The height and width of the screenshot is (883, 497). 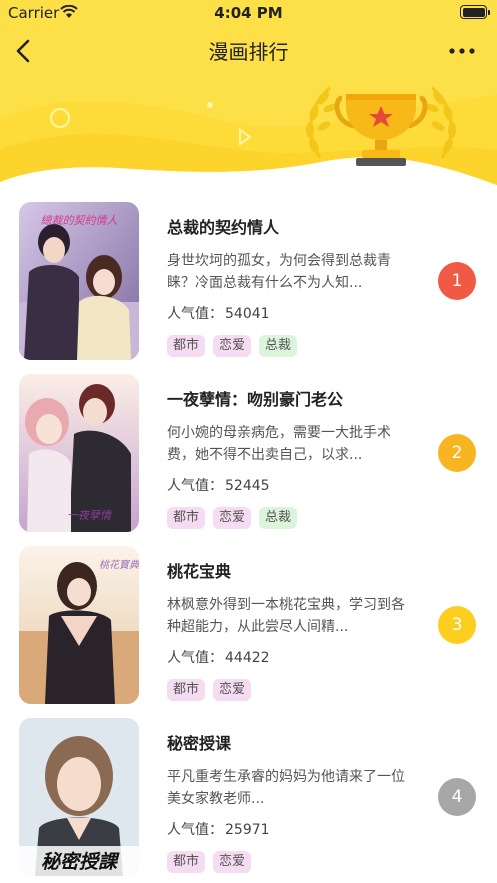 What do you see at coordinates (90, 515) in the screenshot?
I see `cover-logo: 一夜孽情` at bounding box center [90, 515].